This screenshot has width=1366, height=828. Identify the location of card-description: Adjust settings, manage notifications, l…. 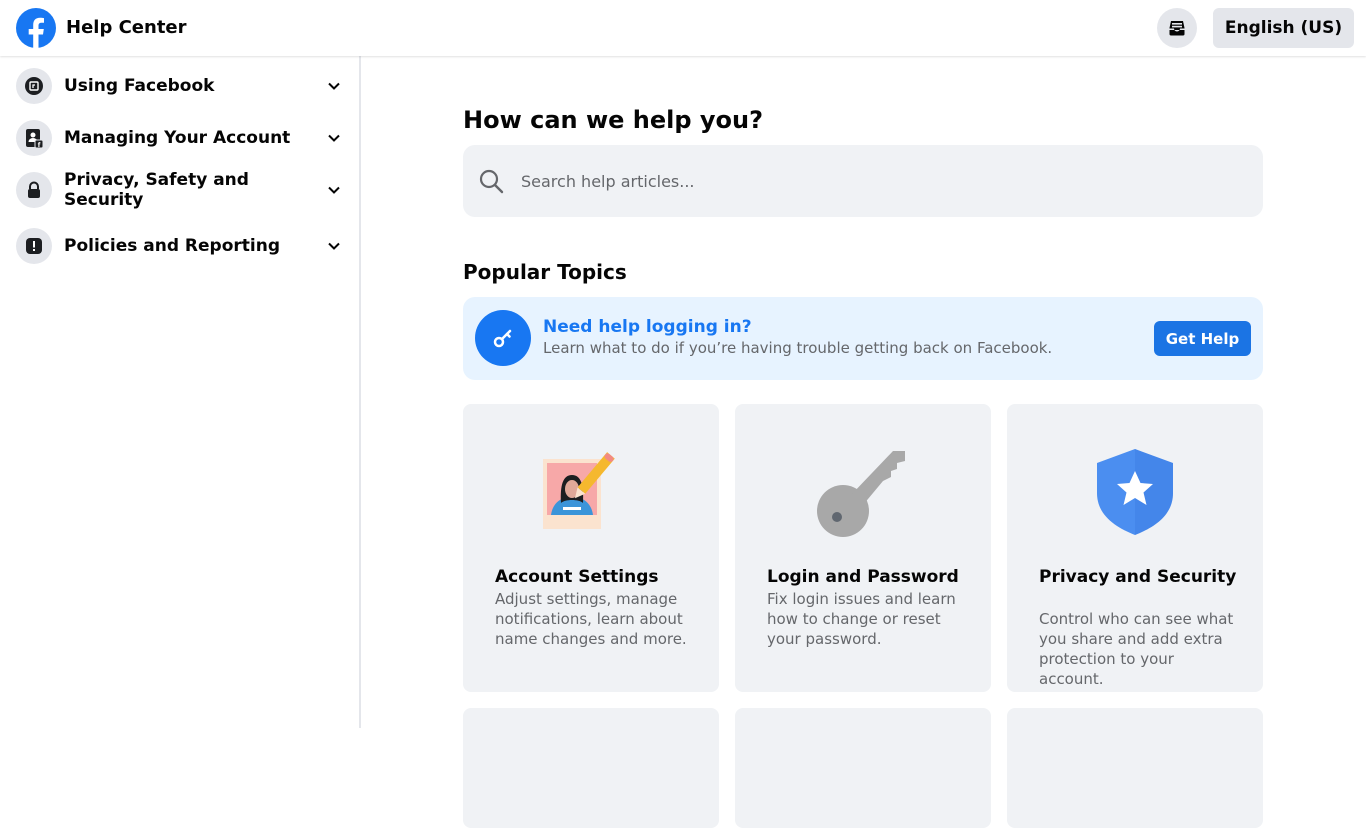
(591, 619).